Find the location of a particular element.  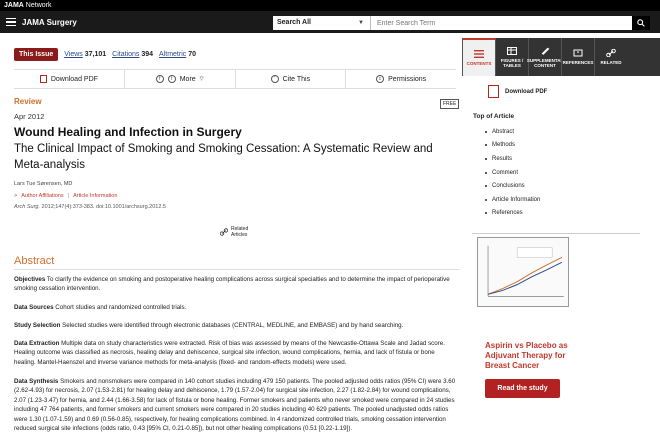

citations-stat: Citations 394 is located at coordinates (132, 54).